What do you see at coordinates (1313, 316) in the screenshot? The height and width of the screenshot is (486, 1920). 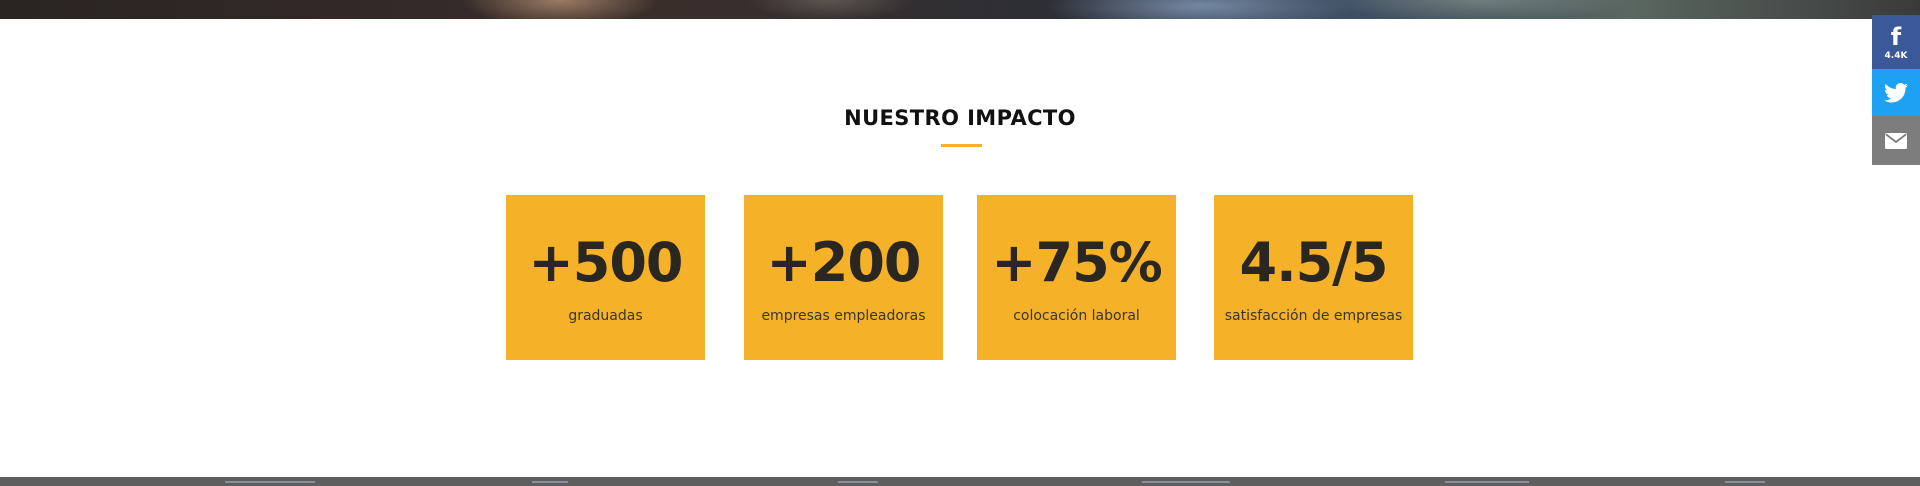 I see `stat-label: satisfacción de empresas` at bounding box center [1313, 316].